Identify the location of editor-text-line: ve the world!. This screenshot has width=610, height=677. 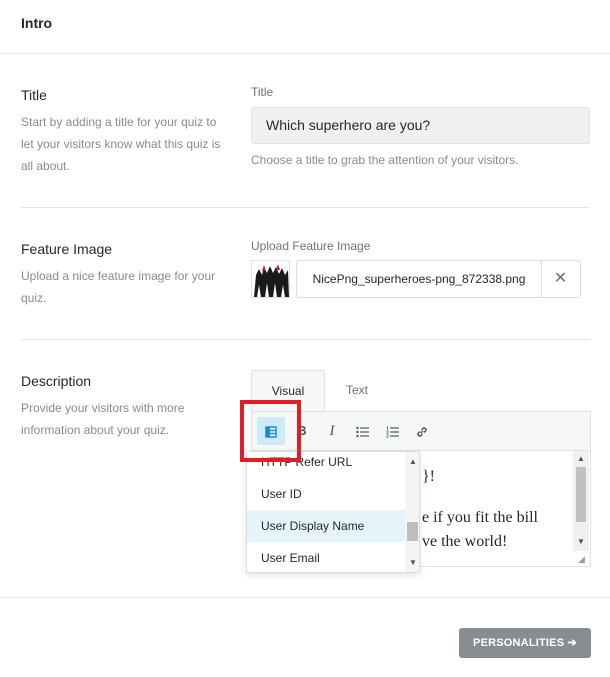
(465, 541).